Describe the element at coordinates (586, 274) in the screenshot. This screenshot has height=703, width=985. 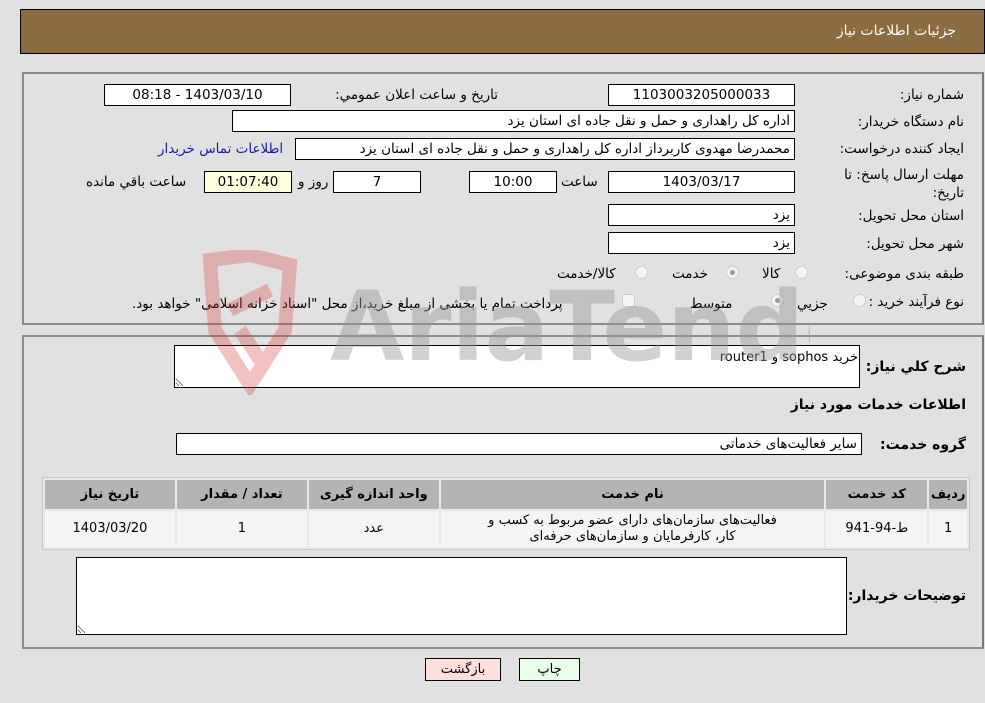
I see `category-option-goods-service: کالا/خدمت` at that location.